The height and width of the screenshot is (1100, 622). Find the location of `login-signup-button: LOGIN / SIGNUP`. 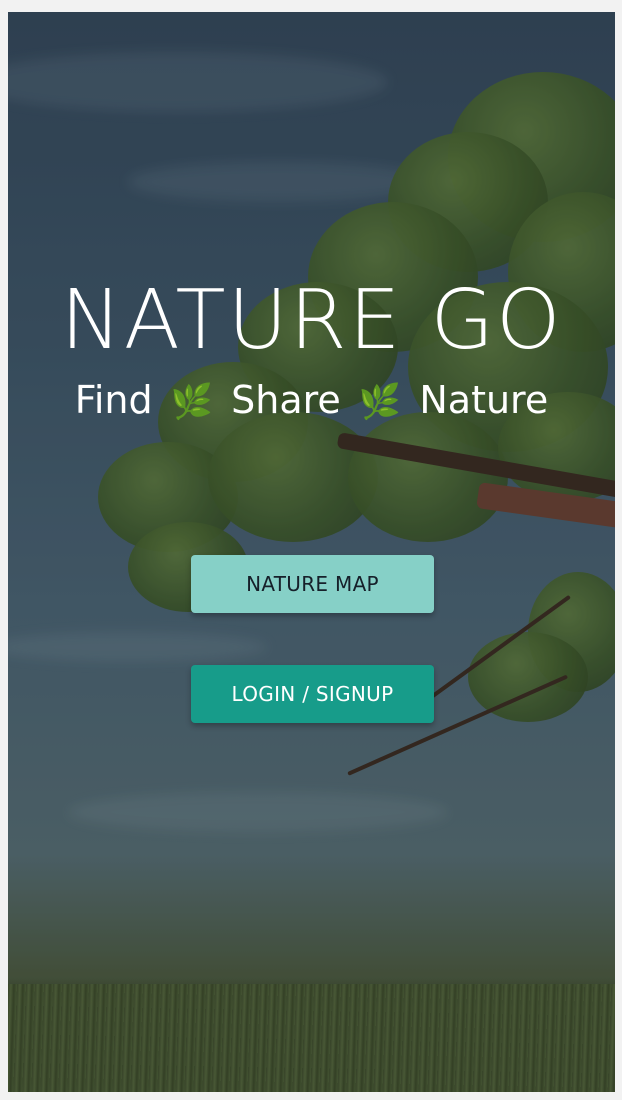

login-signup-button: LOGIN / SIGNUP is located at coordinates (312, 694).